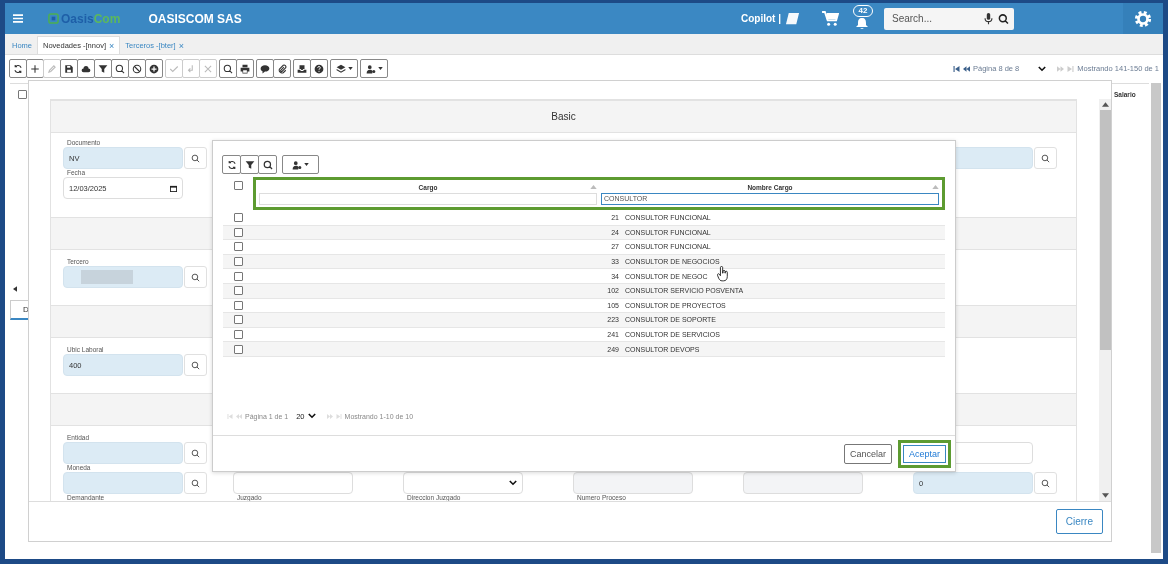  I want to click on layers-button, so click(344, 68).